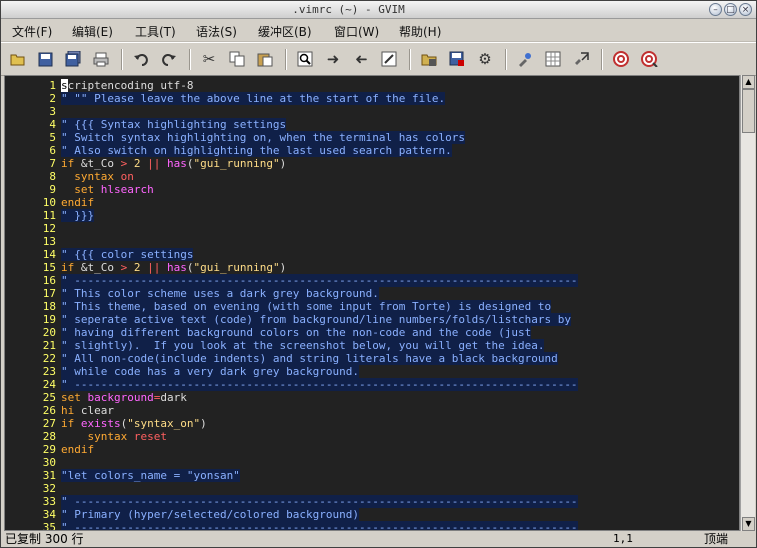 Image resolution: width=757 pixels, height=548 pixels. What do you see at coordinates (49, 526) in the screenshot?
I see `line-number: 35` at bounding box center [49, 526].